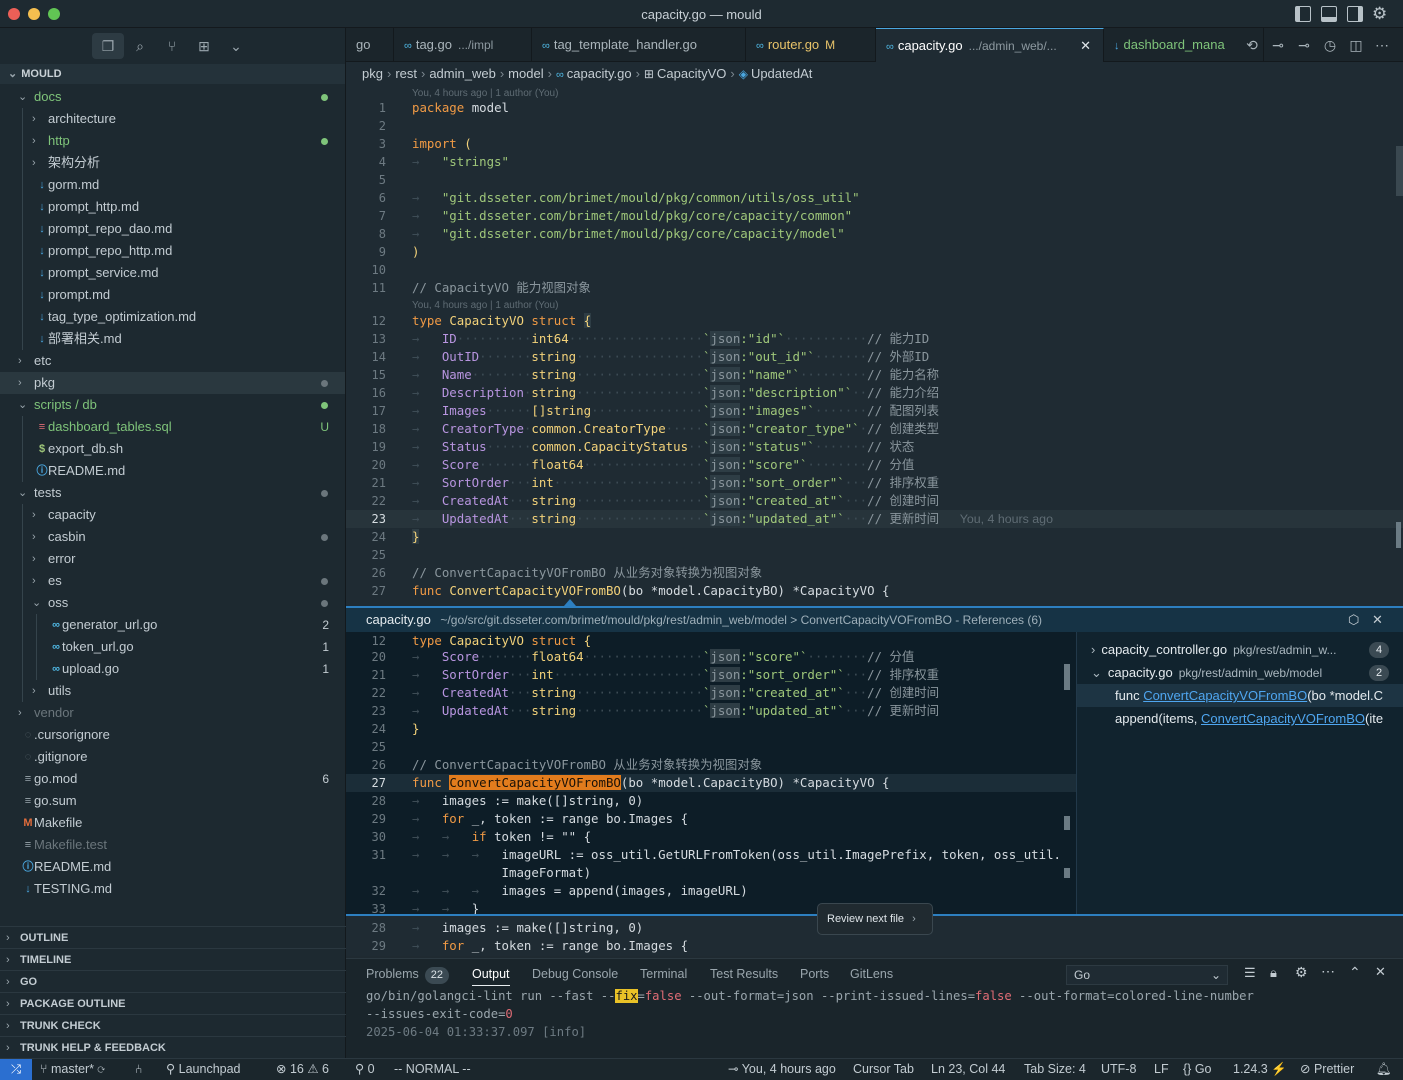  What do you see at coordinates (1240, 672) in the screenshot?
I see `reference-file-group: ⌄ capacity.go pkg/rest/admin_web/model 2` at bounding box center [1240, 672].